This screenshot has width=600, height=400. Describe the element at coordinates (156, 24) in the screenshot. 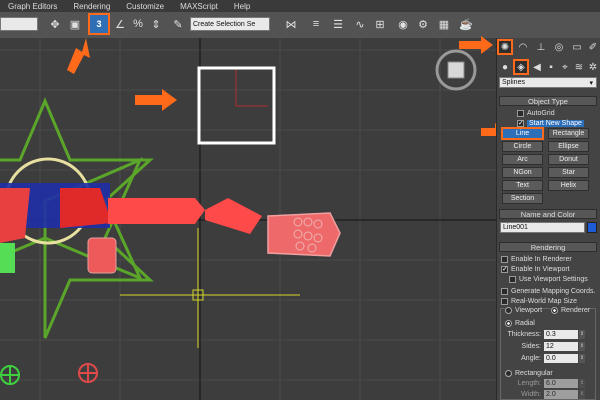

I see `spinner-snap-icon: ⇕` at that location.